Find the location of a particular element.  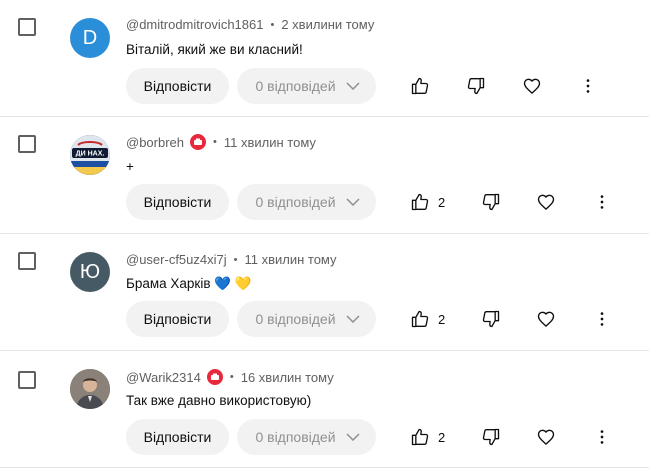

author-name: @Warik2314 is located at coordinates (163, 377).